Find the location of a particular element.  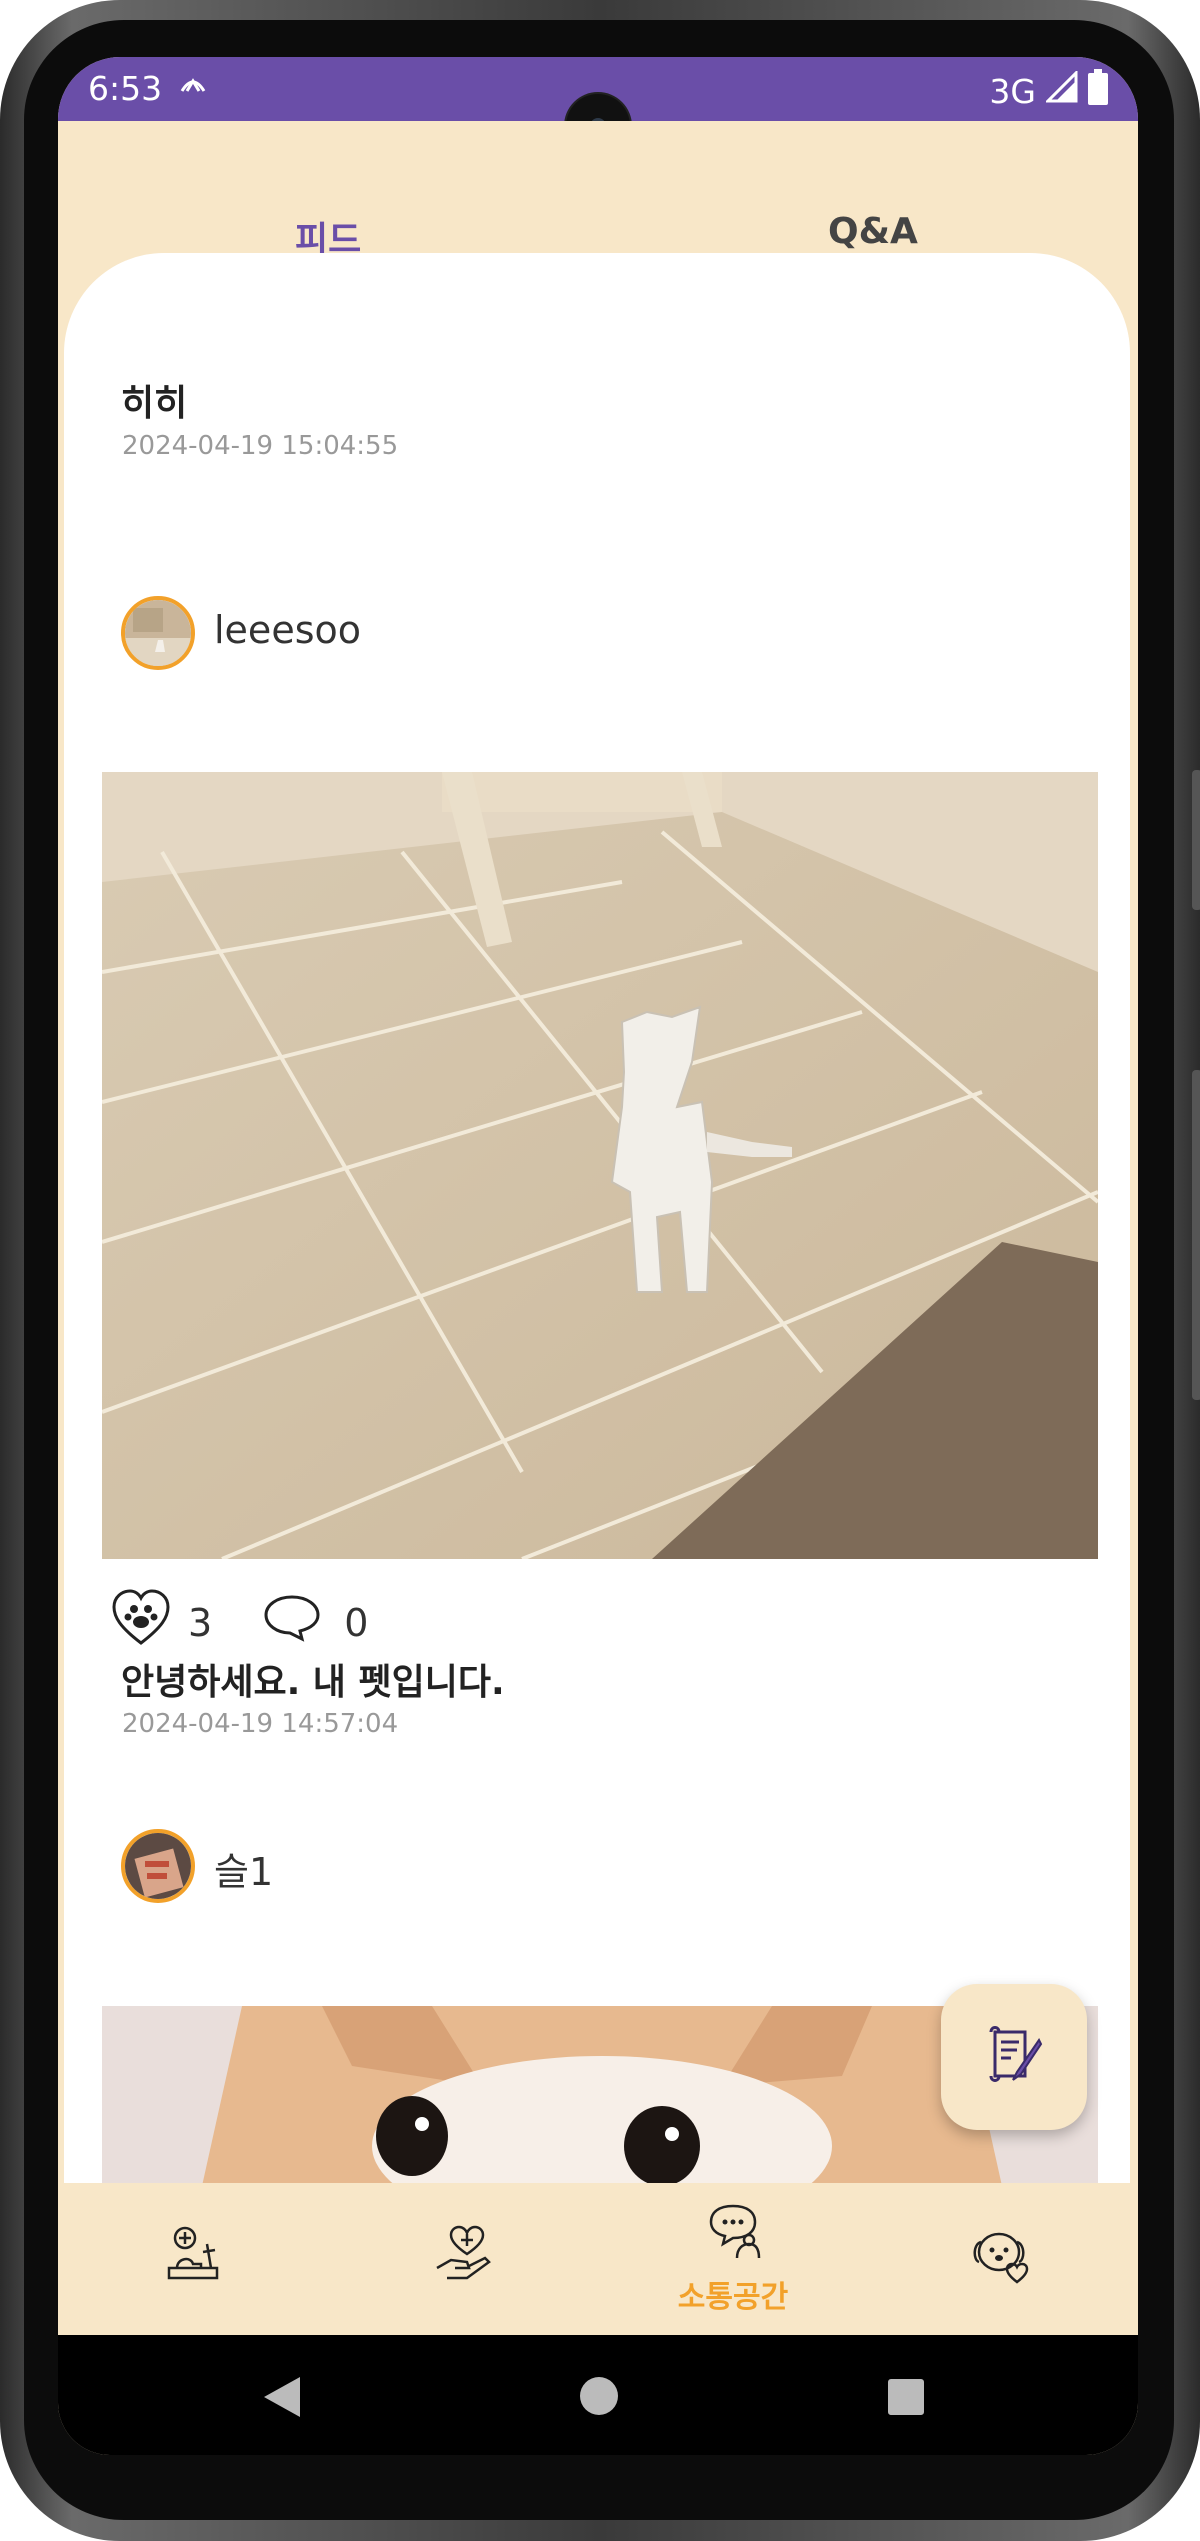

post-text: 안녕하세요. 내 펫입니다. is located at coordinates (313, 1682).